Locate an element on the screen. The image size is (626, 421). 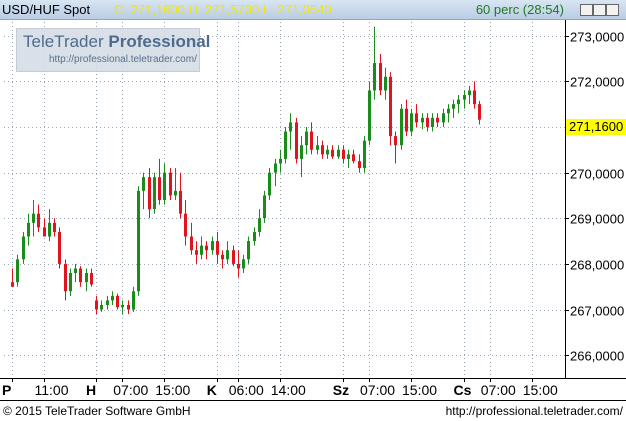
x-tick-label: 15:00 is located at coordinates (419, 390).